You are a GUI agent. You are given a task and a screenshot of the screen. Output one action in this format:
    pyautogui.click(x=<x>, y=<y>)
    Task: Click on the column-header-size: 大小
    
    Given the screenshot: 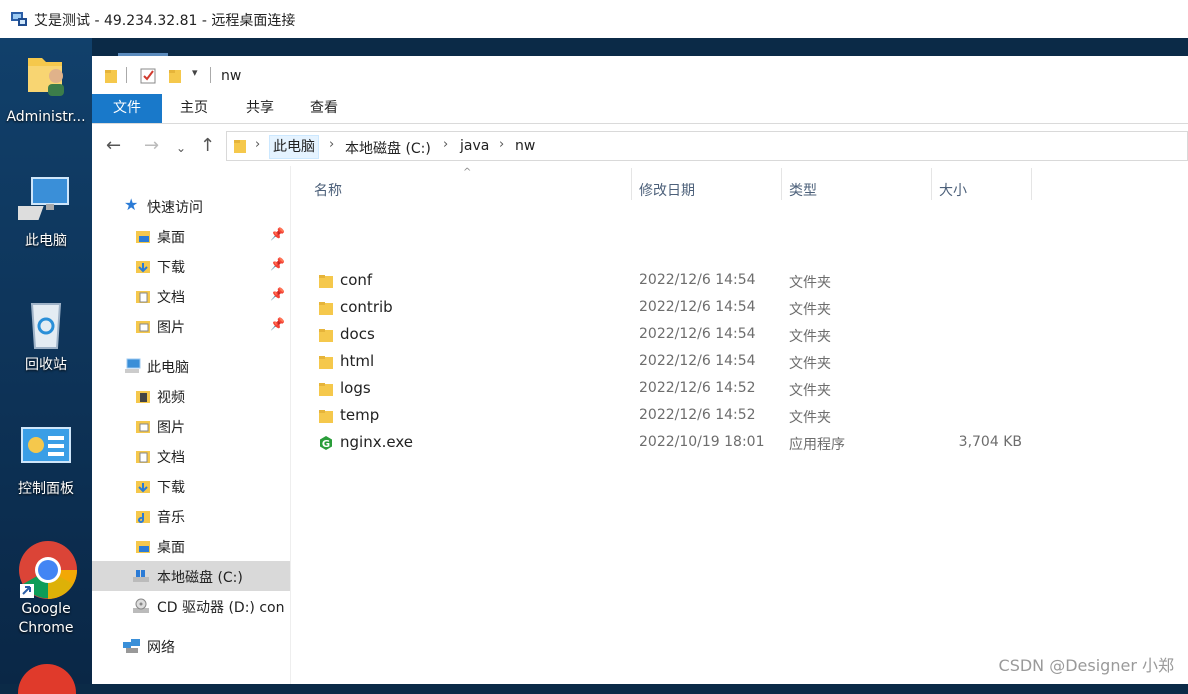 What is the action you would take?
    pyautogui.click(x=953, y=190)
    